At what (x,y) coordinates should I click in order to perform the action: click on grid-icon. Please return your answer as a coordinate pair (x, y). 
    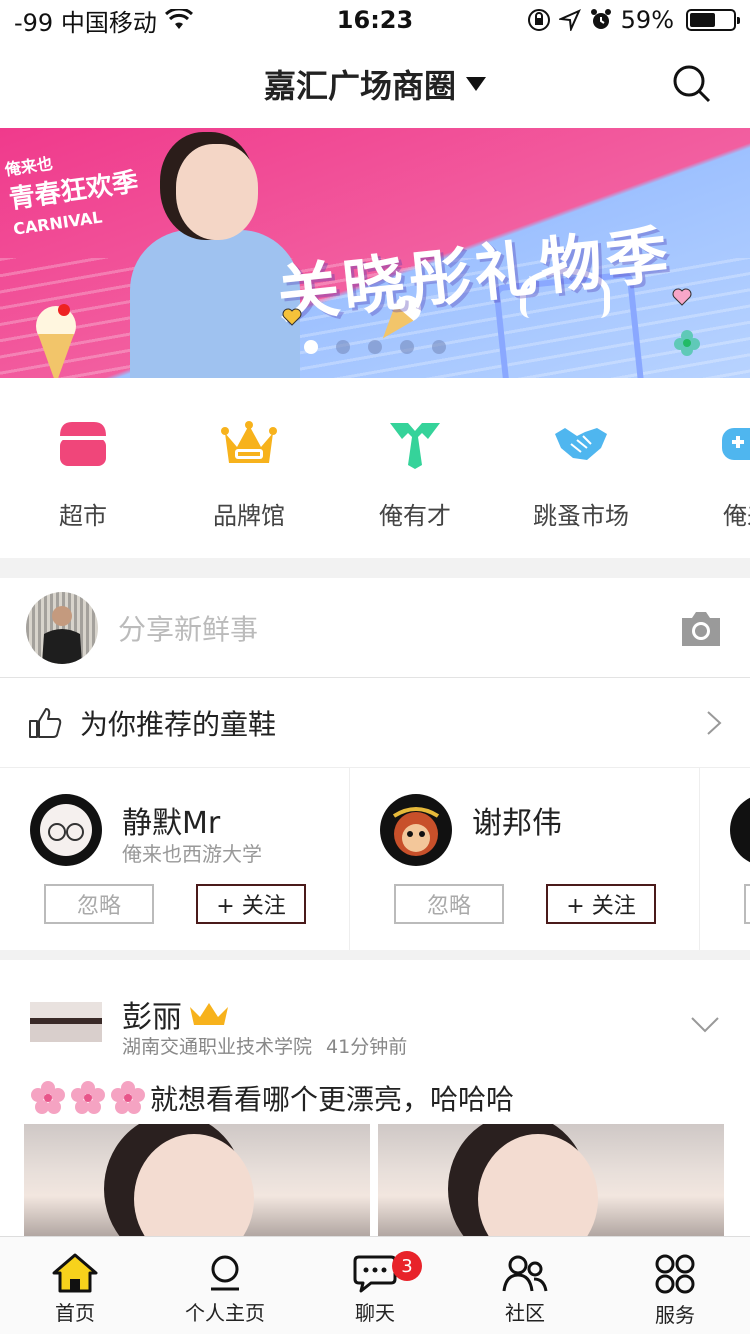
    Looking at the image, I should click on (675, 1274).